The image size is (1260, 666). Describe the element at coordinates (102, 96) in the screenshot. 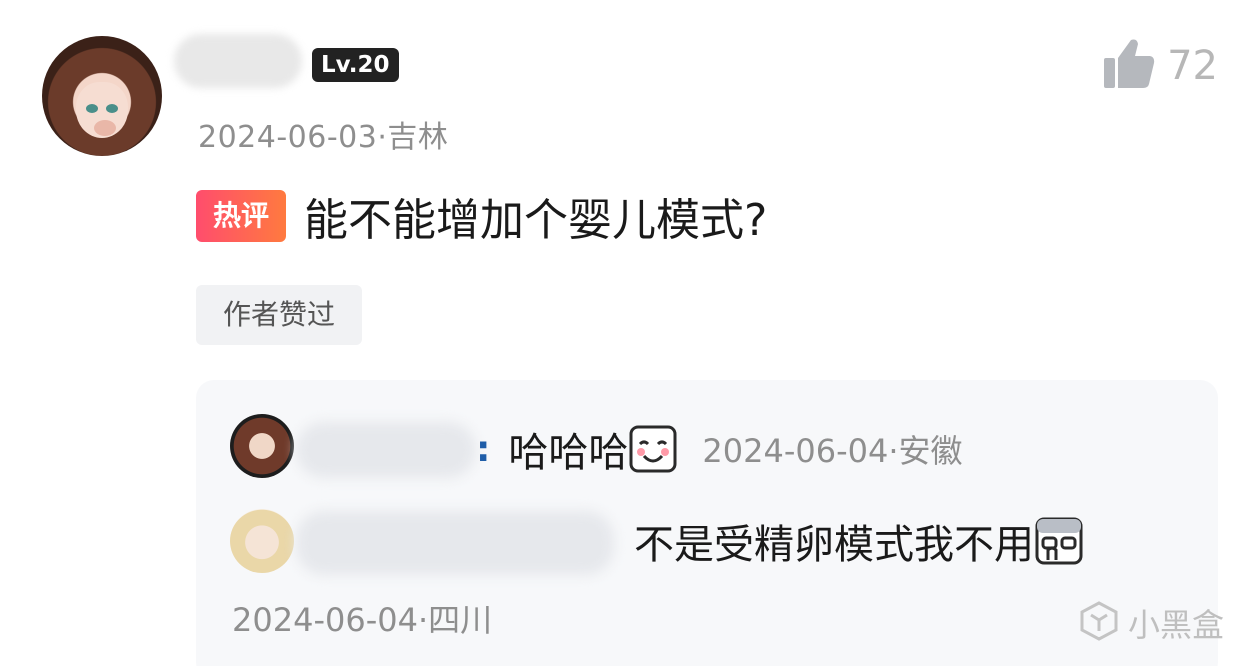

I see `commenter-avatar` at that location.